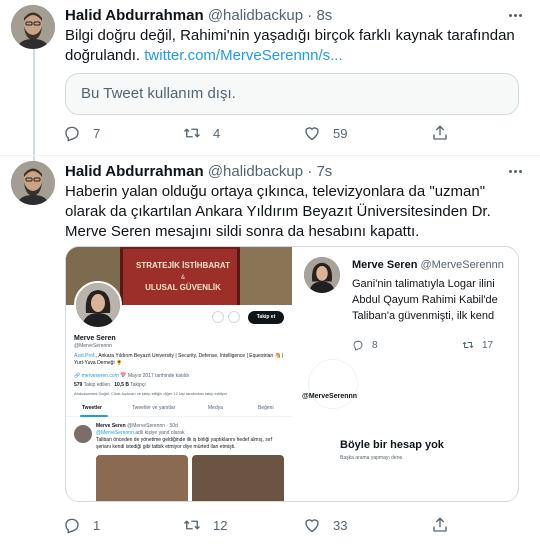 This screenshot has width=540, height=544. I want to click on profile-avatar, so click(98, 305).